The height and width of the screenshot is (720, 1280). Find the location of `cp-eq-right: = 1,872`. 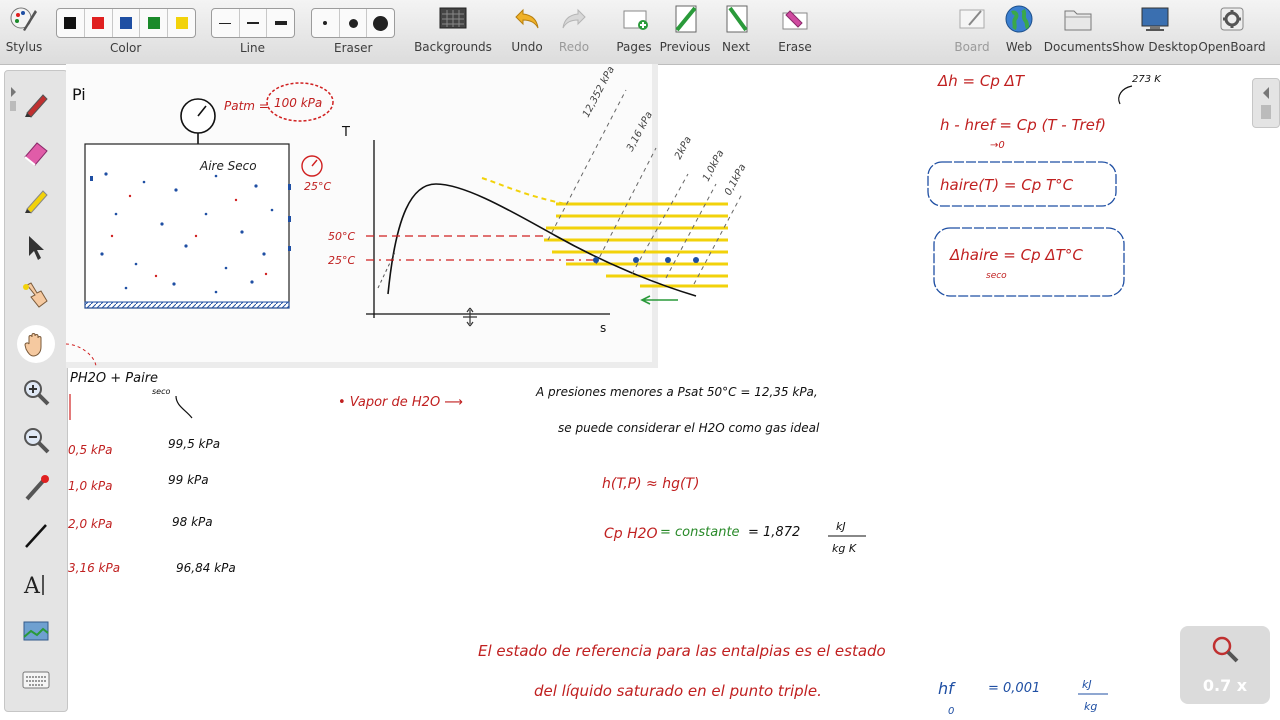

cp-eq-right: = 1,872 is located at coordinates (774, 532).